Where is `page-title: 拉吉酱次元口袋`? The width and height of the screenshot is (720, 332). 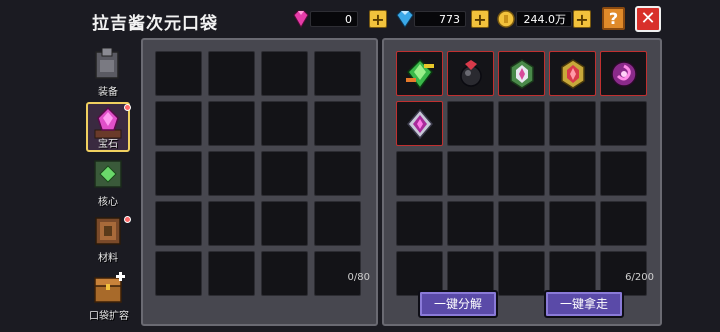
page-title: 拉吉酱次元口袋 is located at coordinates (155, 24).